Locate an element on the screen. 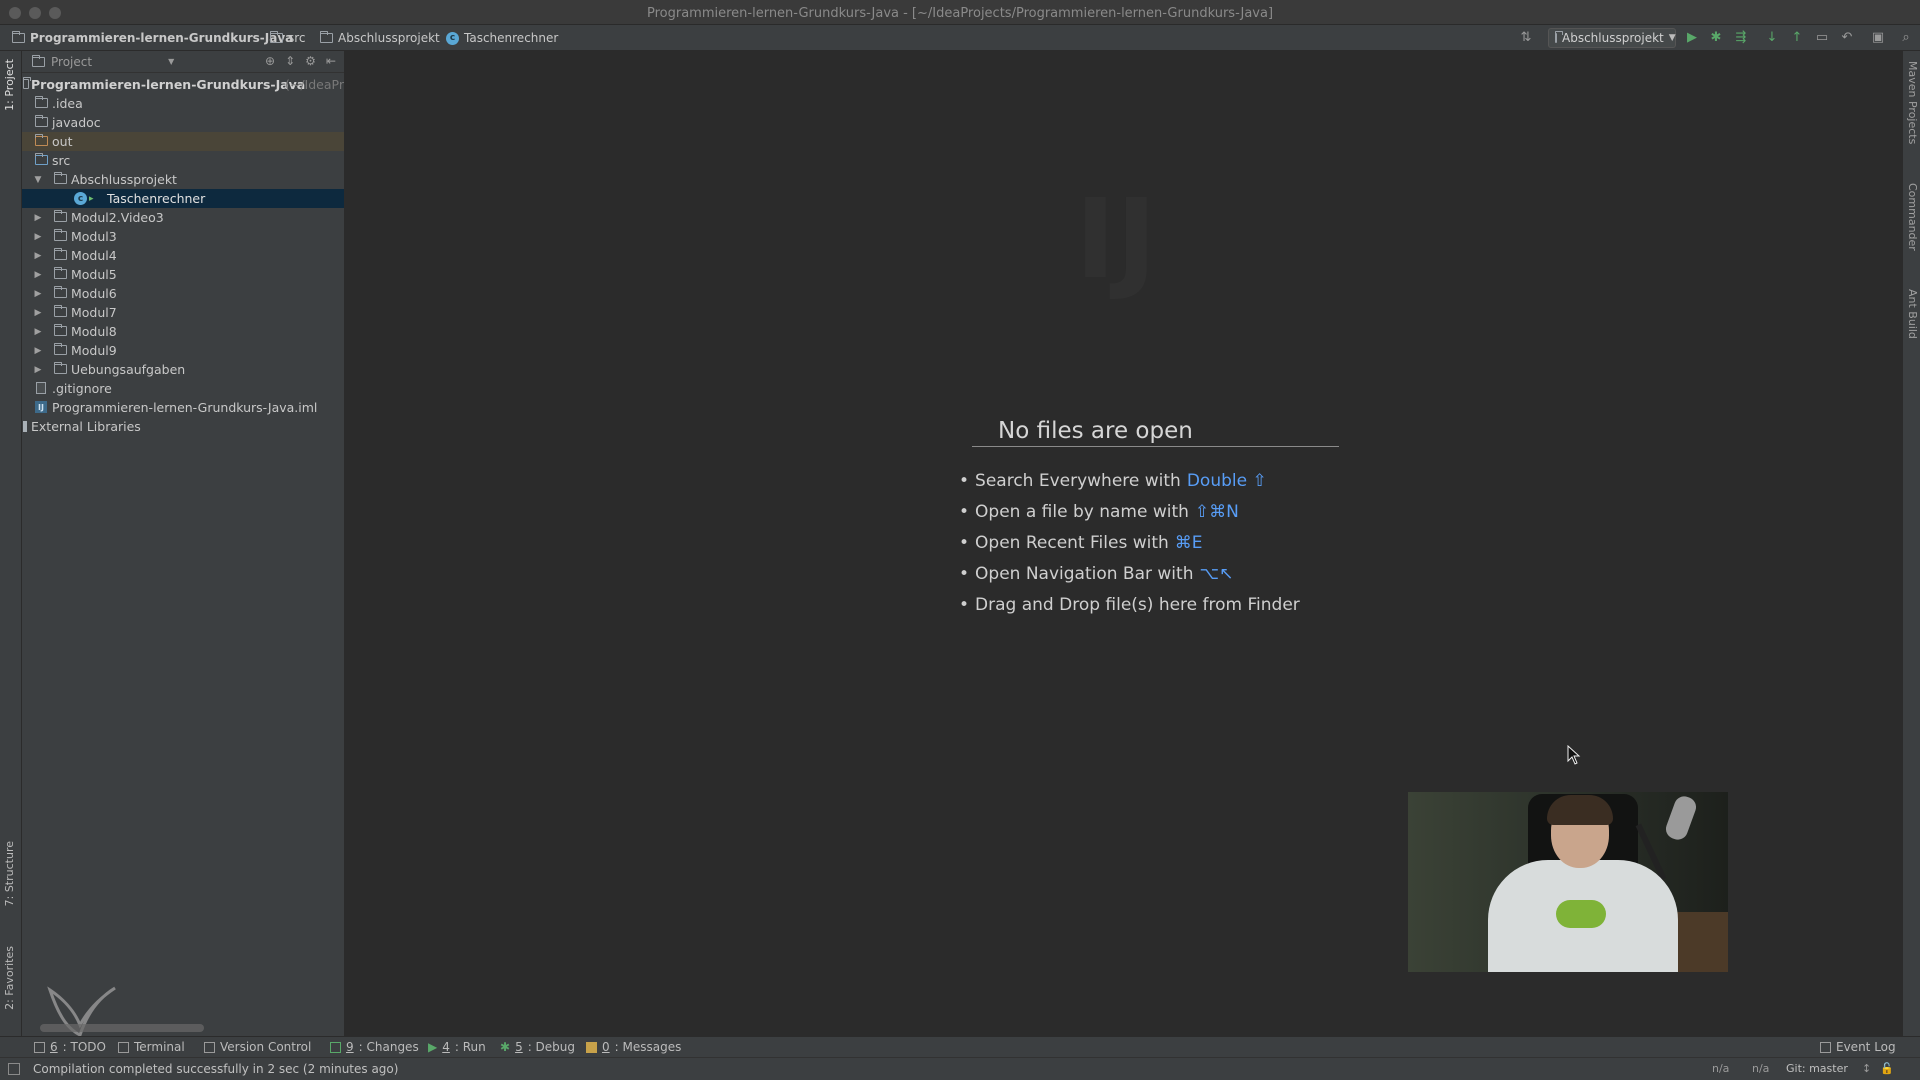 The height and width of the screenshot is (1080, 1920). file-encoding-icon: ↕ is located at coordinates (1866, 1068).